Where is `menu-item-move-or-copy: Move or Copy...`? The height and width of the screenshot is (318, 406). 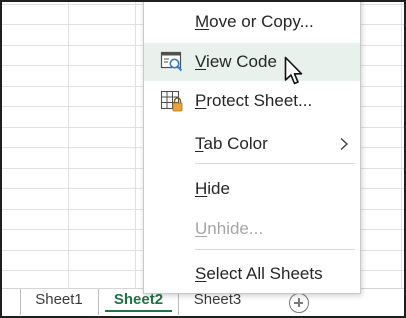 menu-item-move-or-copy: Move or Copy... is located at coordinates (252, 22).